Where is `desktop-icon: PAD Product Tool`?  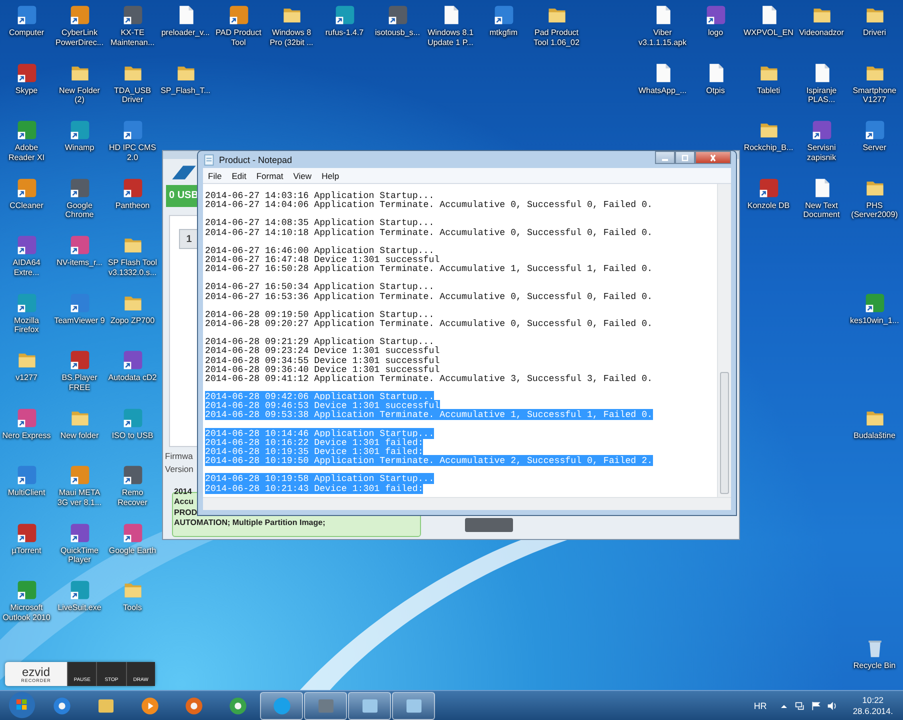 desktop-icon: PAD Product Tool is located at coordinates (238, 29).